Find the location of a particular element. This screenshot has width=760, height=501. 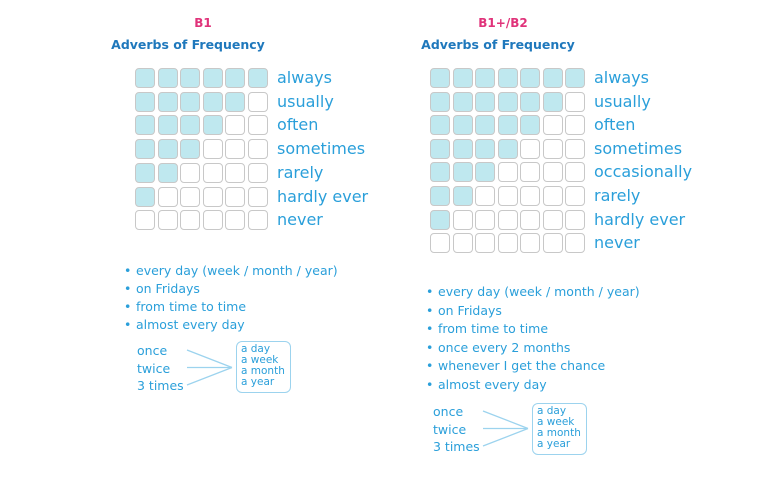

expression-item: on Fridays is located at coordinates (464, 311).